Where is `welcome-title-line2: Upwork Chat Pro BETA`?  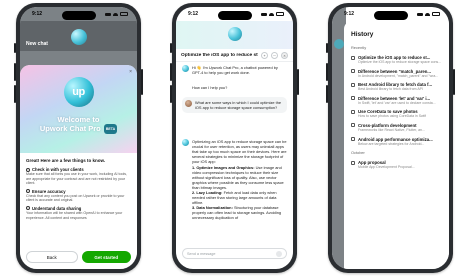 welcome-title-line2: Upwork Chat Pro BETA is located at coordinates (78, 129).